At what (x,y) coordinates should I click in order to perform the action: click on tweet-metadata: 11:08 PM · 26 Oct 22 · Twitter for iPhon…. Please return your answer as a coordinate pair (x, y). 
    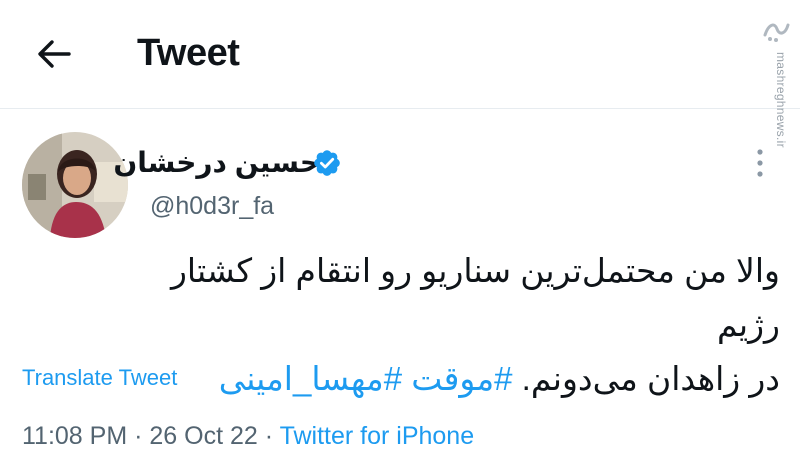
    Looking at the image, I should click on (248, 436).